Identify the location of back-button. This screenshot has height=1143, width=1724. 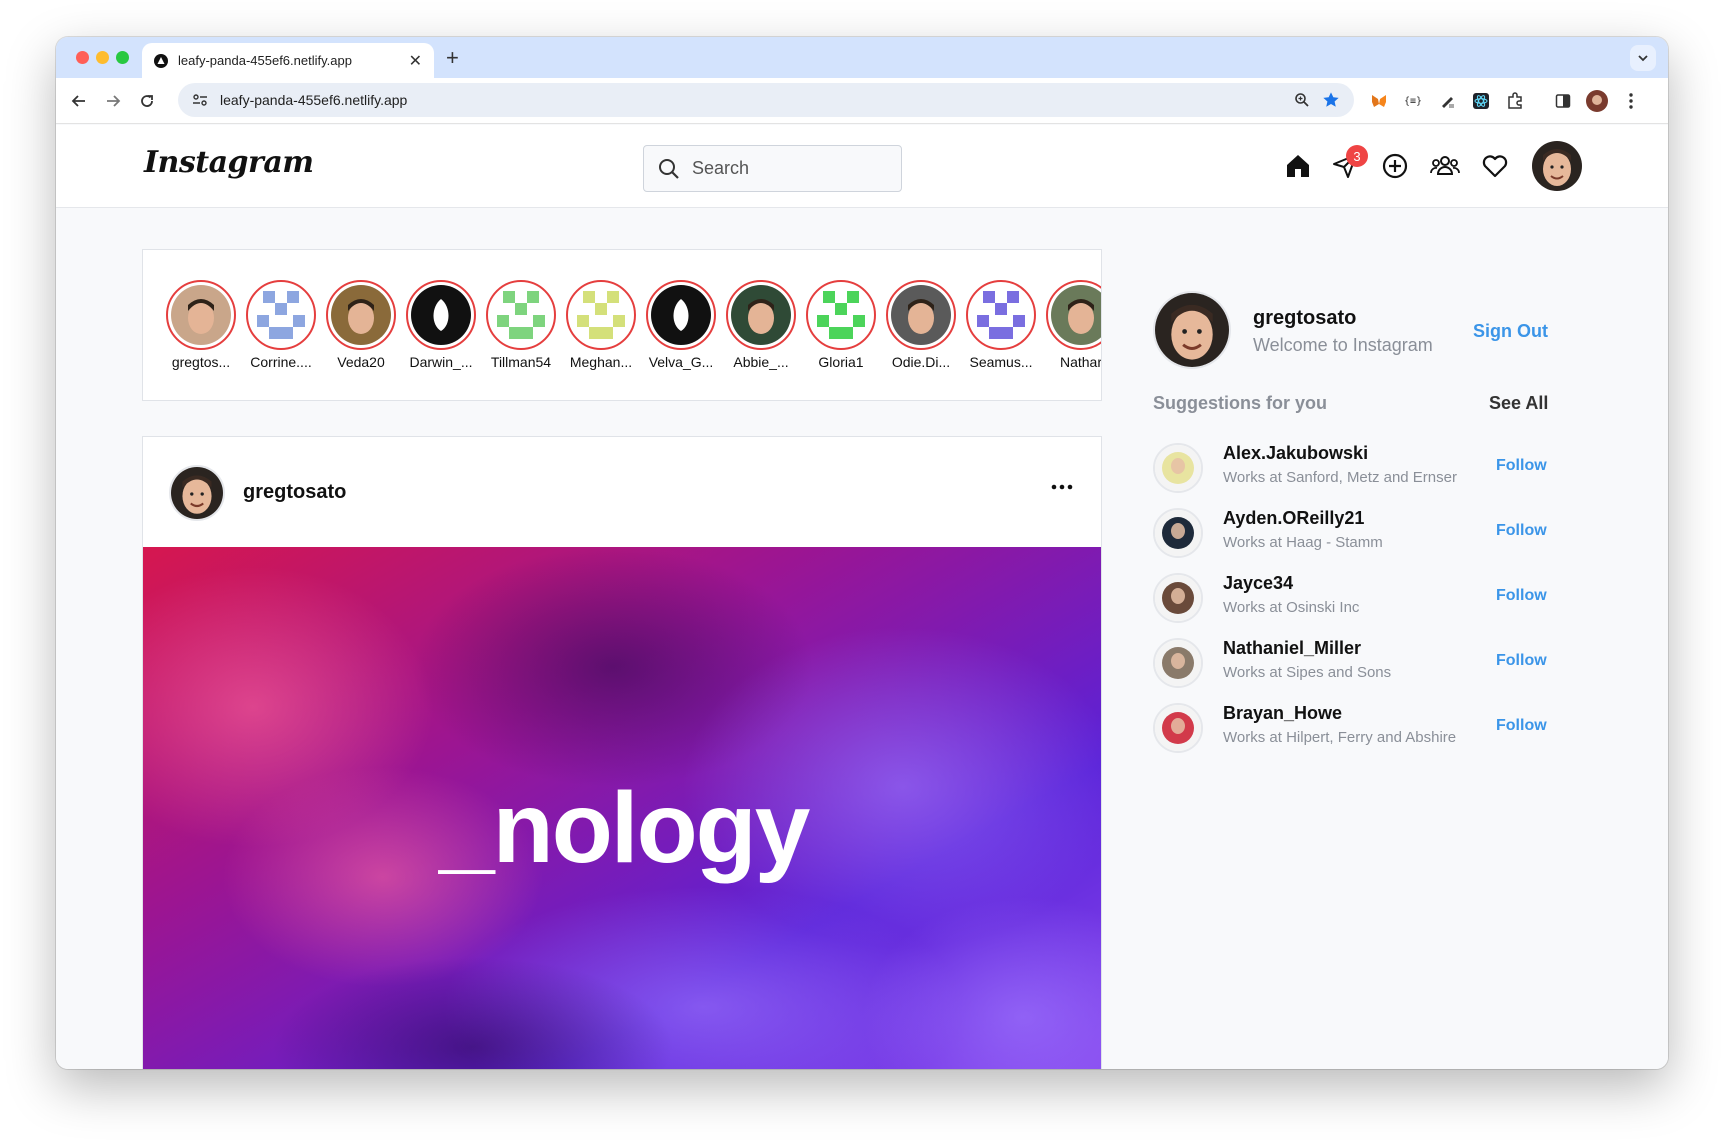
(79, 101).